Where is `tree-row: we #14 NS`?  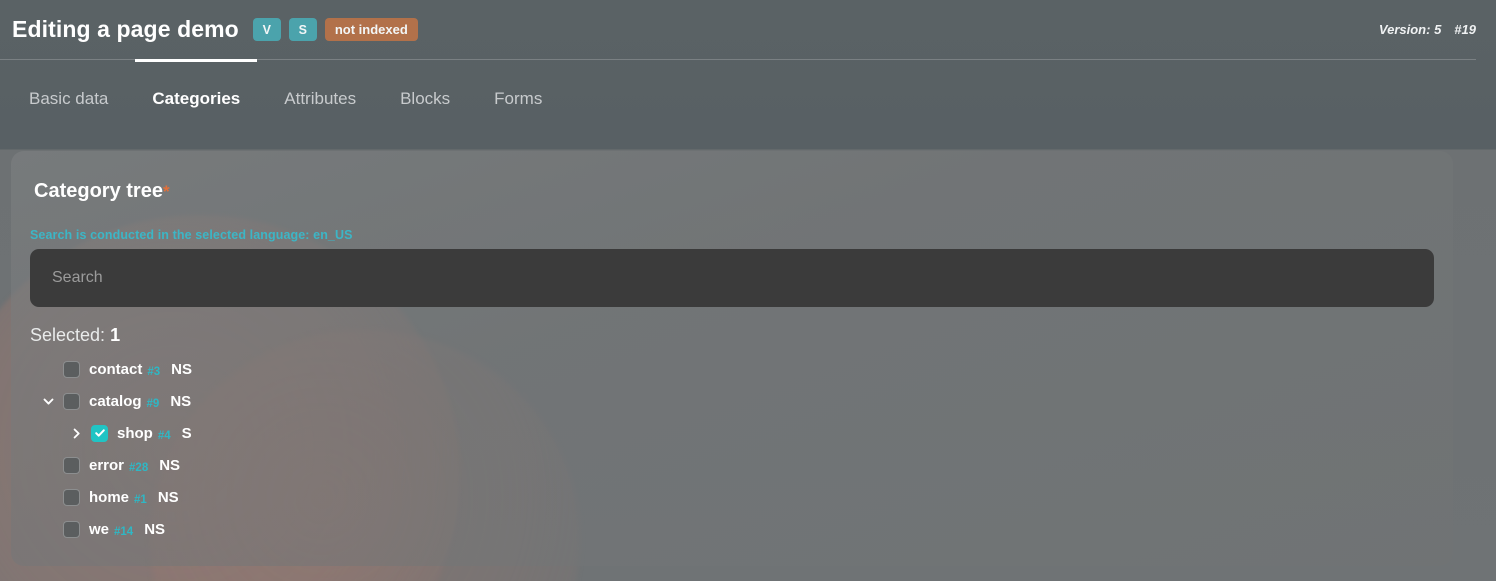 tree-row: we #14 NS is located at coordinates (732, 529).